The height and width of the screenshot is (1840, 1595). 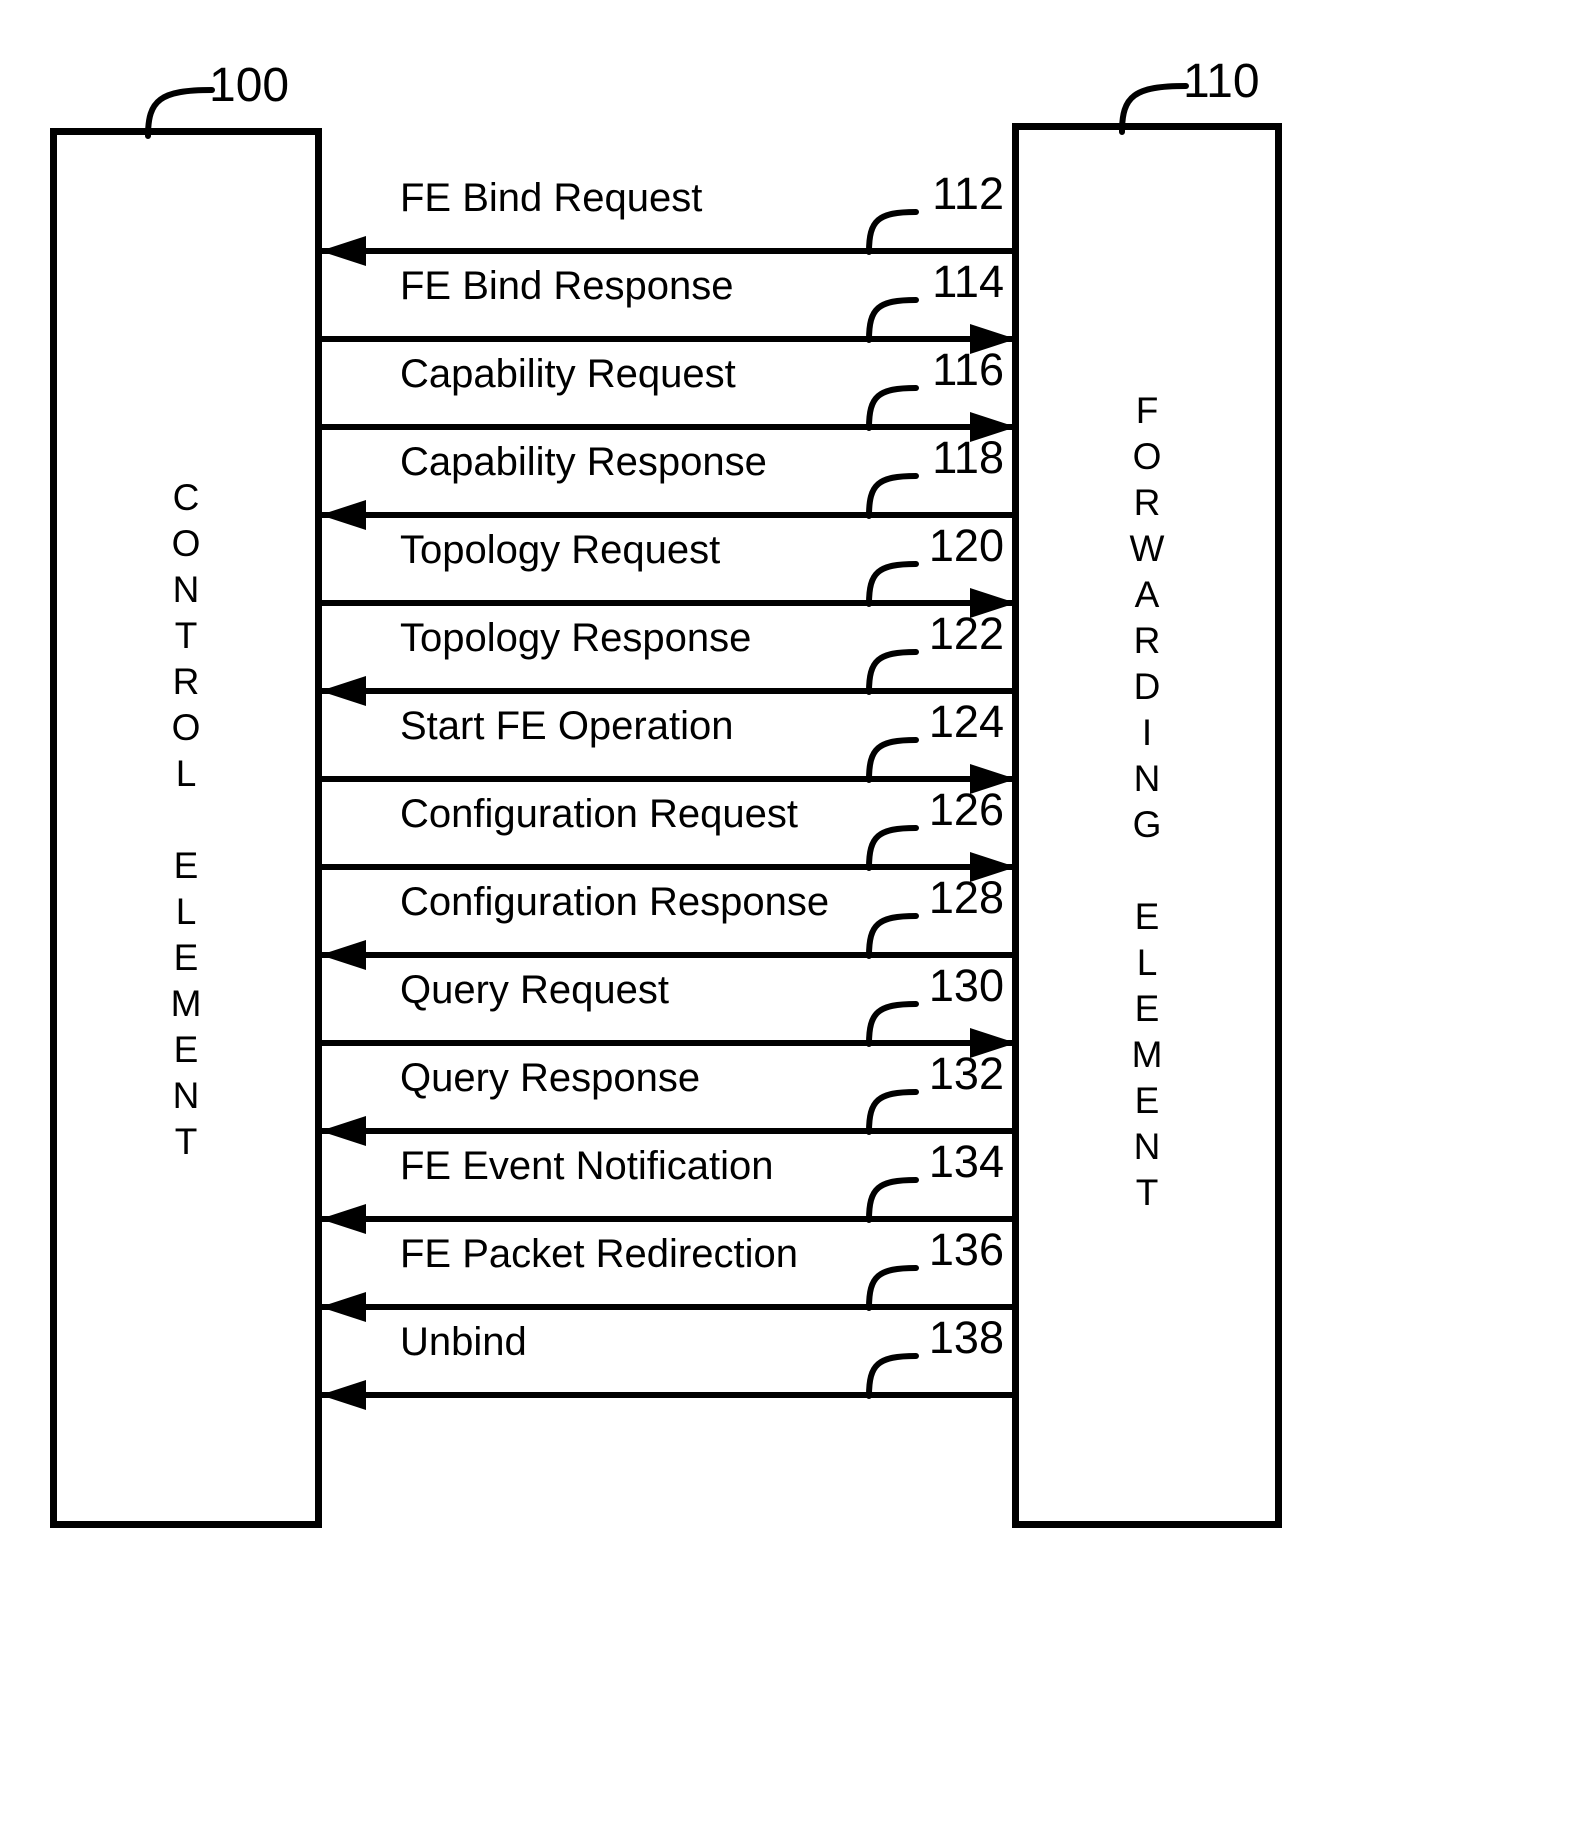 I want to click on message-row: FE Bind Request 112, so click(x=666, y=216).